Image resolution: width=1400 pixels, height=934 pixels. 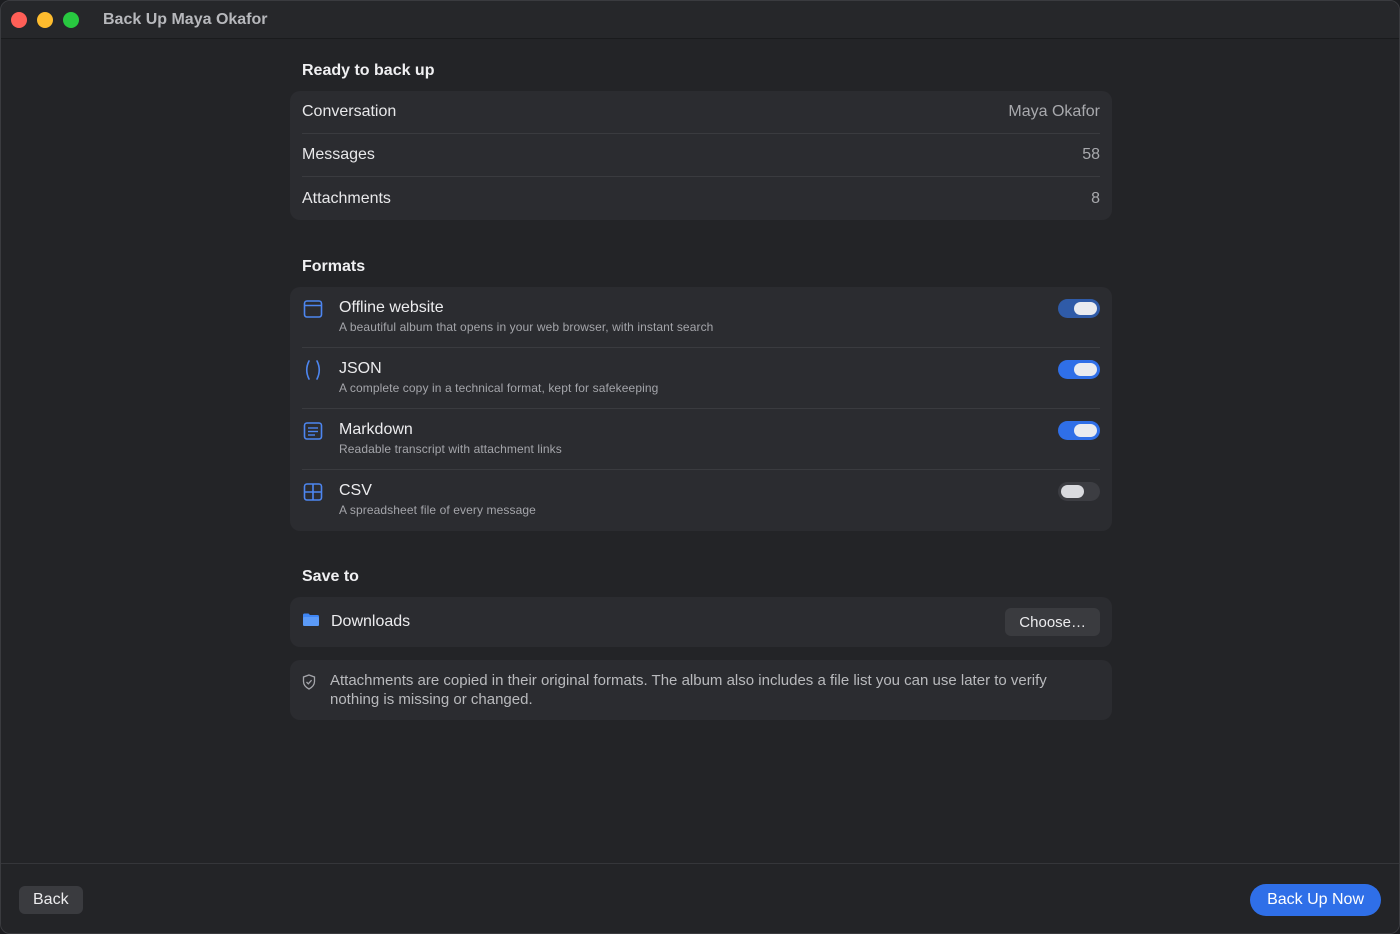 I want to click on summary-value: Maya Okafor, so click(x=1054, y=111).